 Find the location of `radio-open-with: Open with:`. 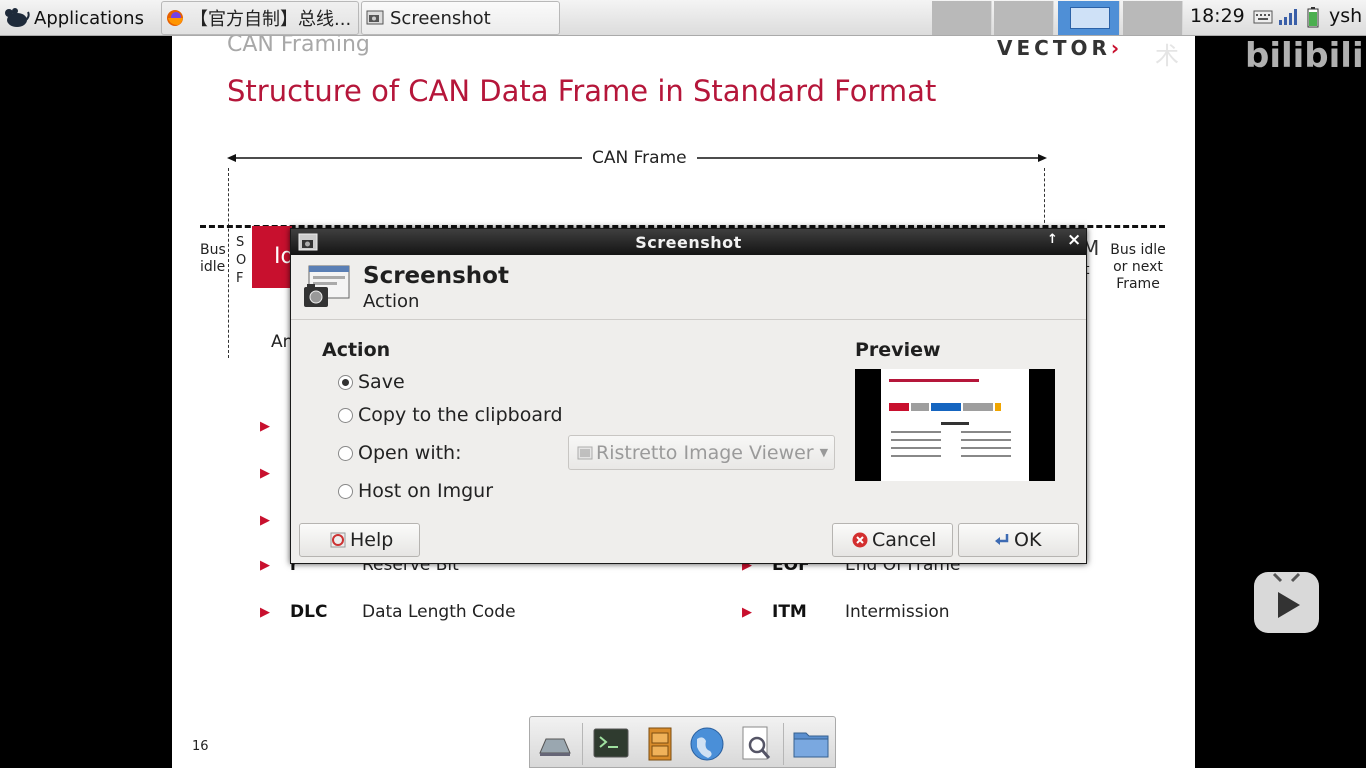

radio-open-with: Open with: is located at coordinates (400, 453).